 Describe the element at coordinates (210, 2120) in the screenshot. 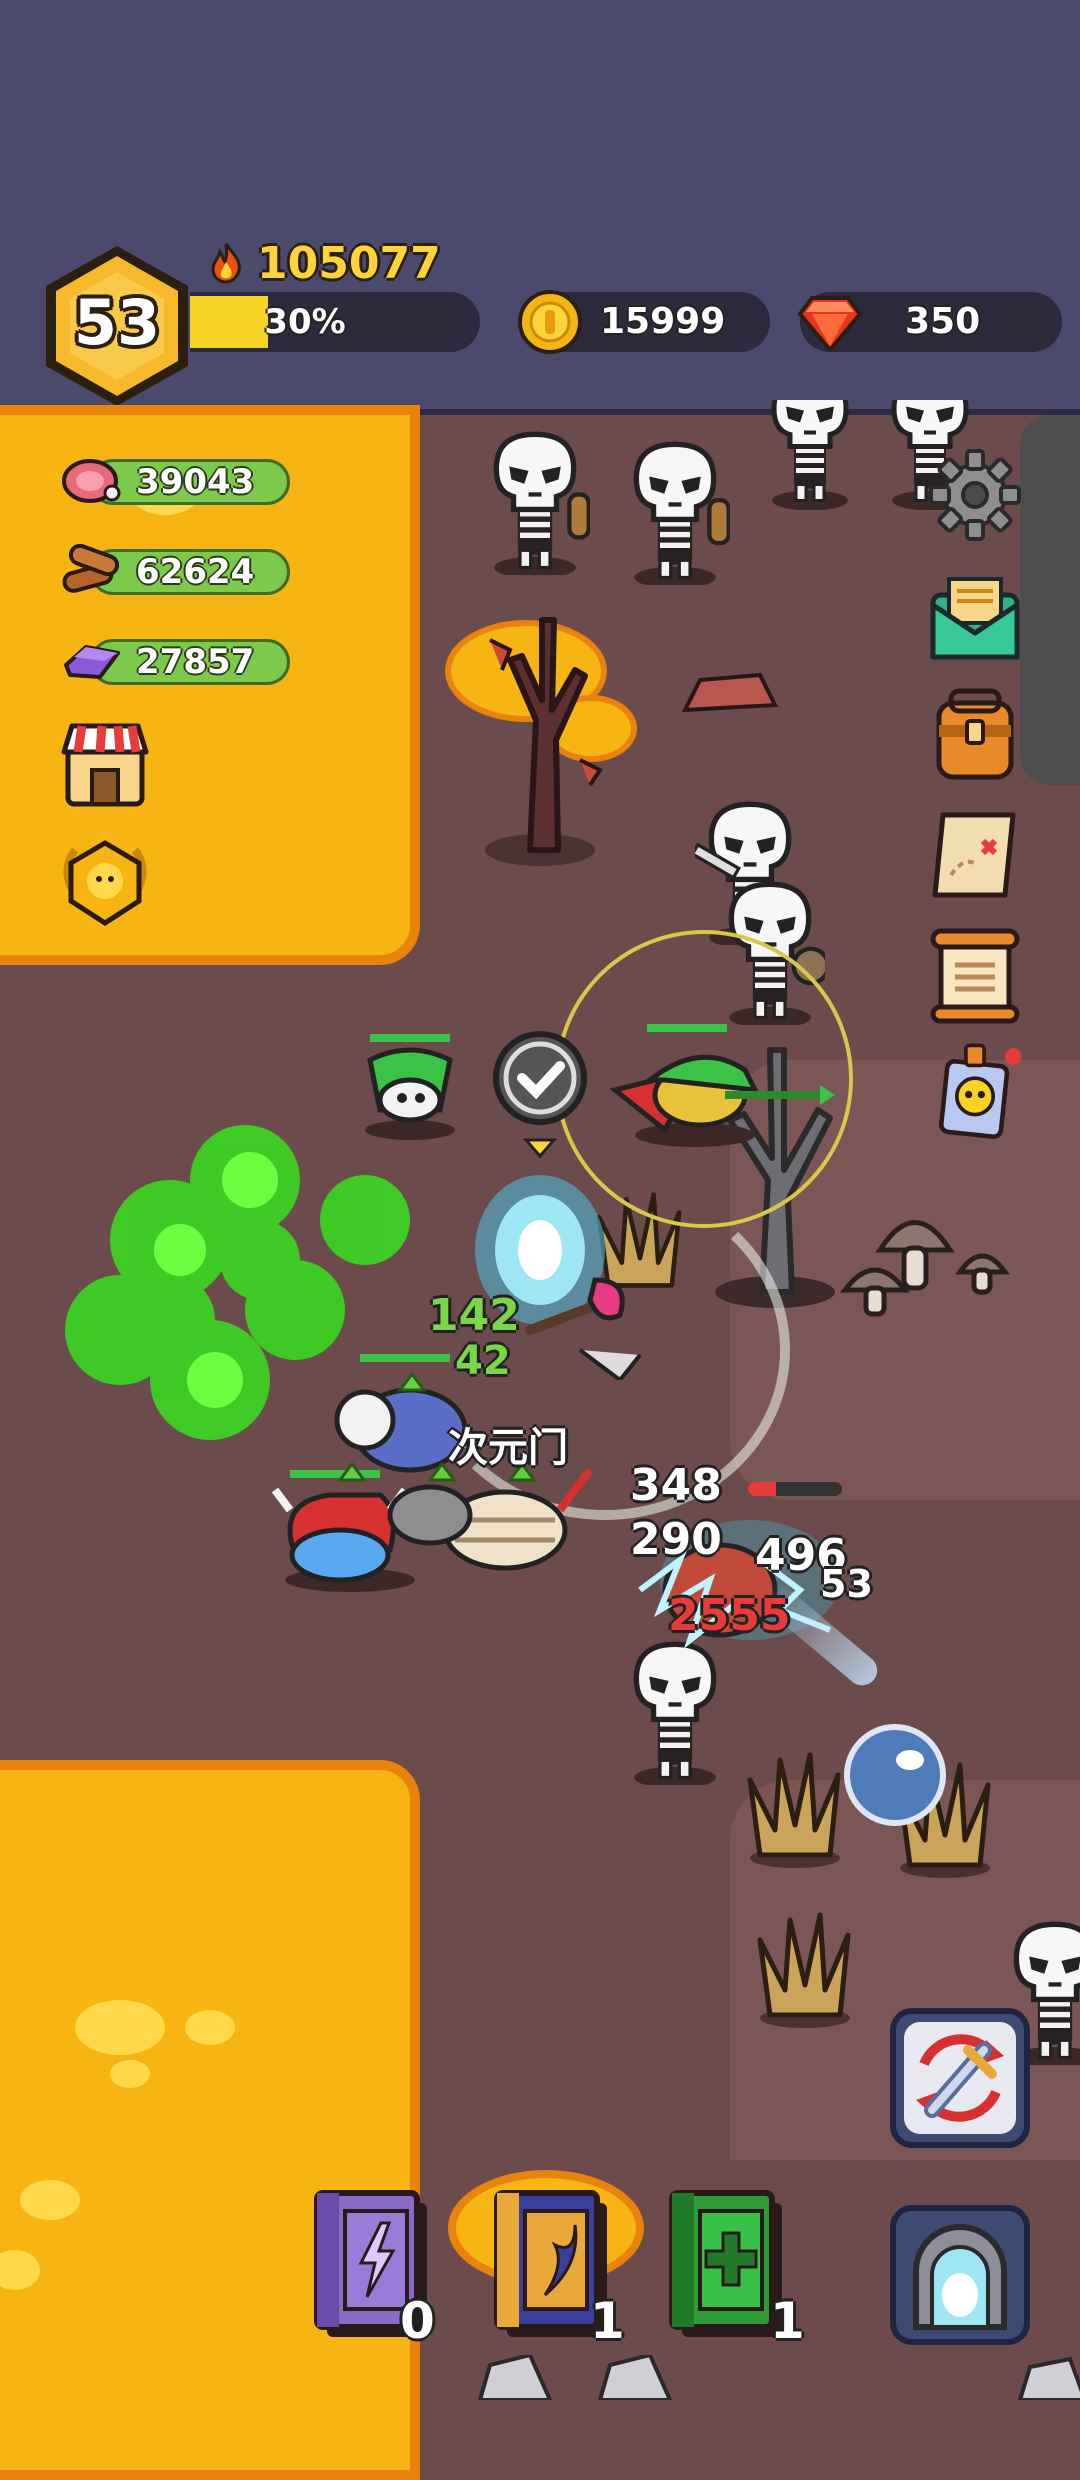

I see `lava-pool-bottom` at that location.